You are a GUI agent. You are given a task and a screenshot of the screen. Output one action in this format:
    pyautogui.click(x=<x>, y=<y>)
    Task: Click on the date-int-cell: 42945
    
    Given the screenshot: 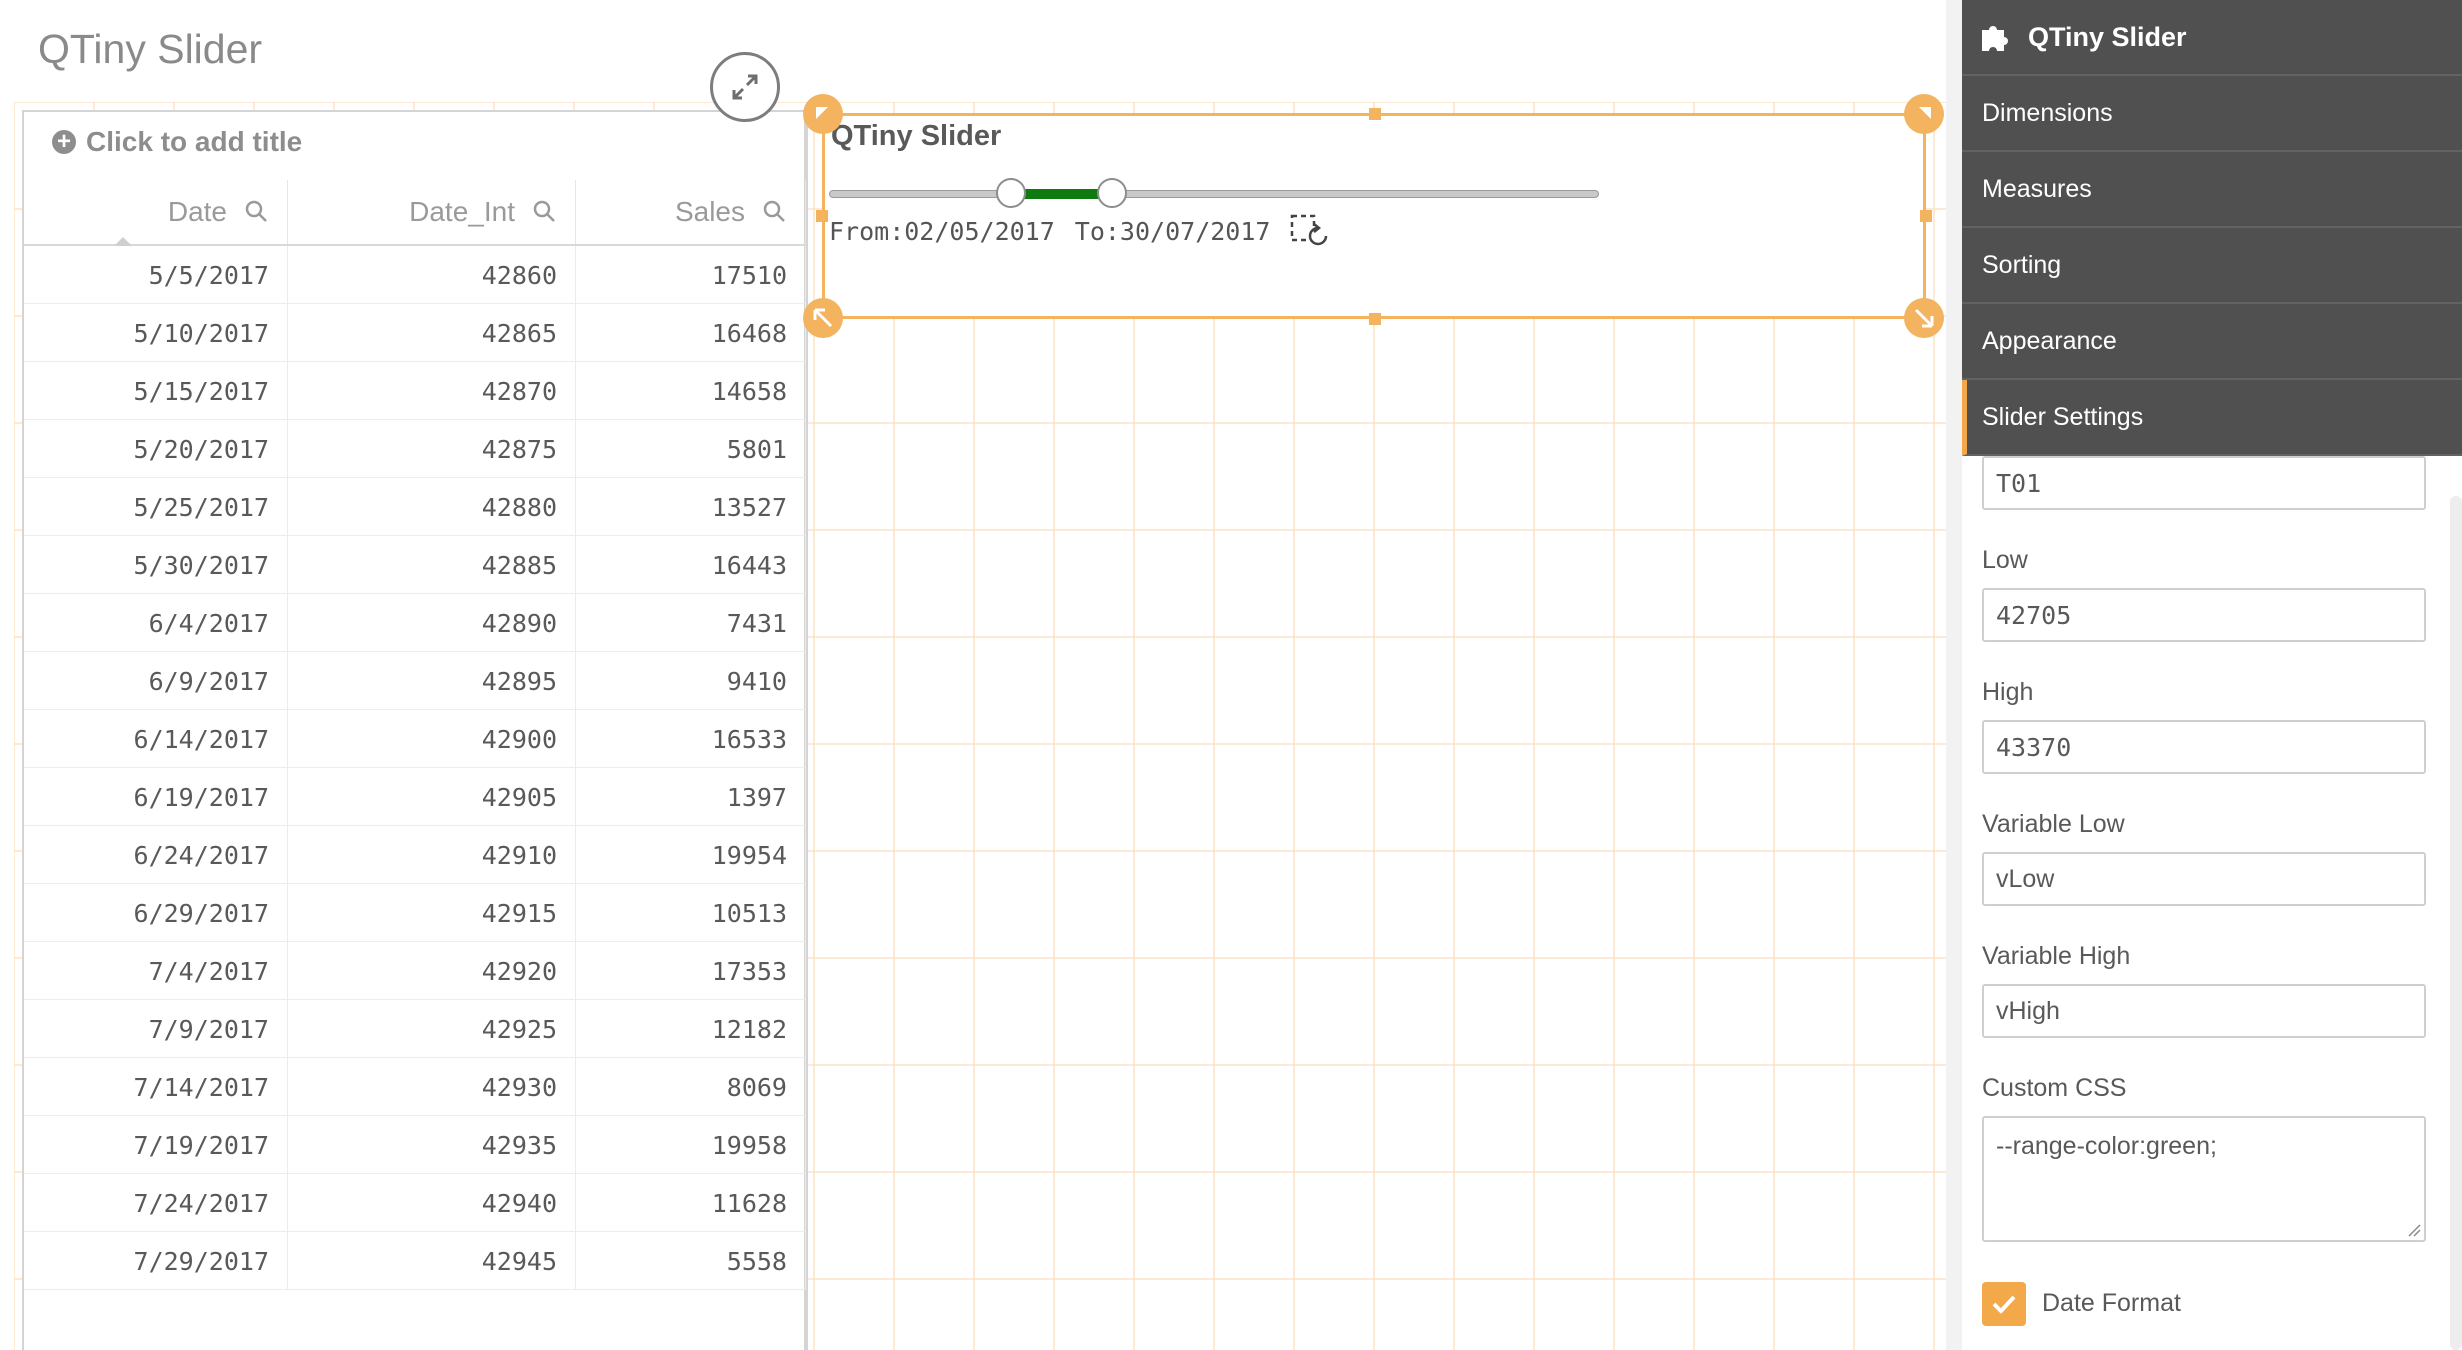 What is the action you would take?
    pyautogui.click(x=432, y=1261)
    